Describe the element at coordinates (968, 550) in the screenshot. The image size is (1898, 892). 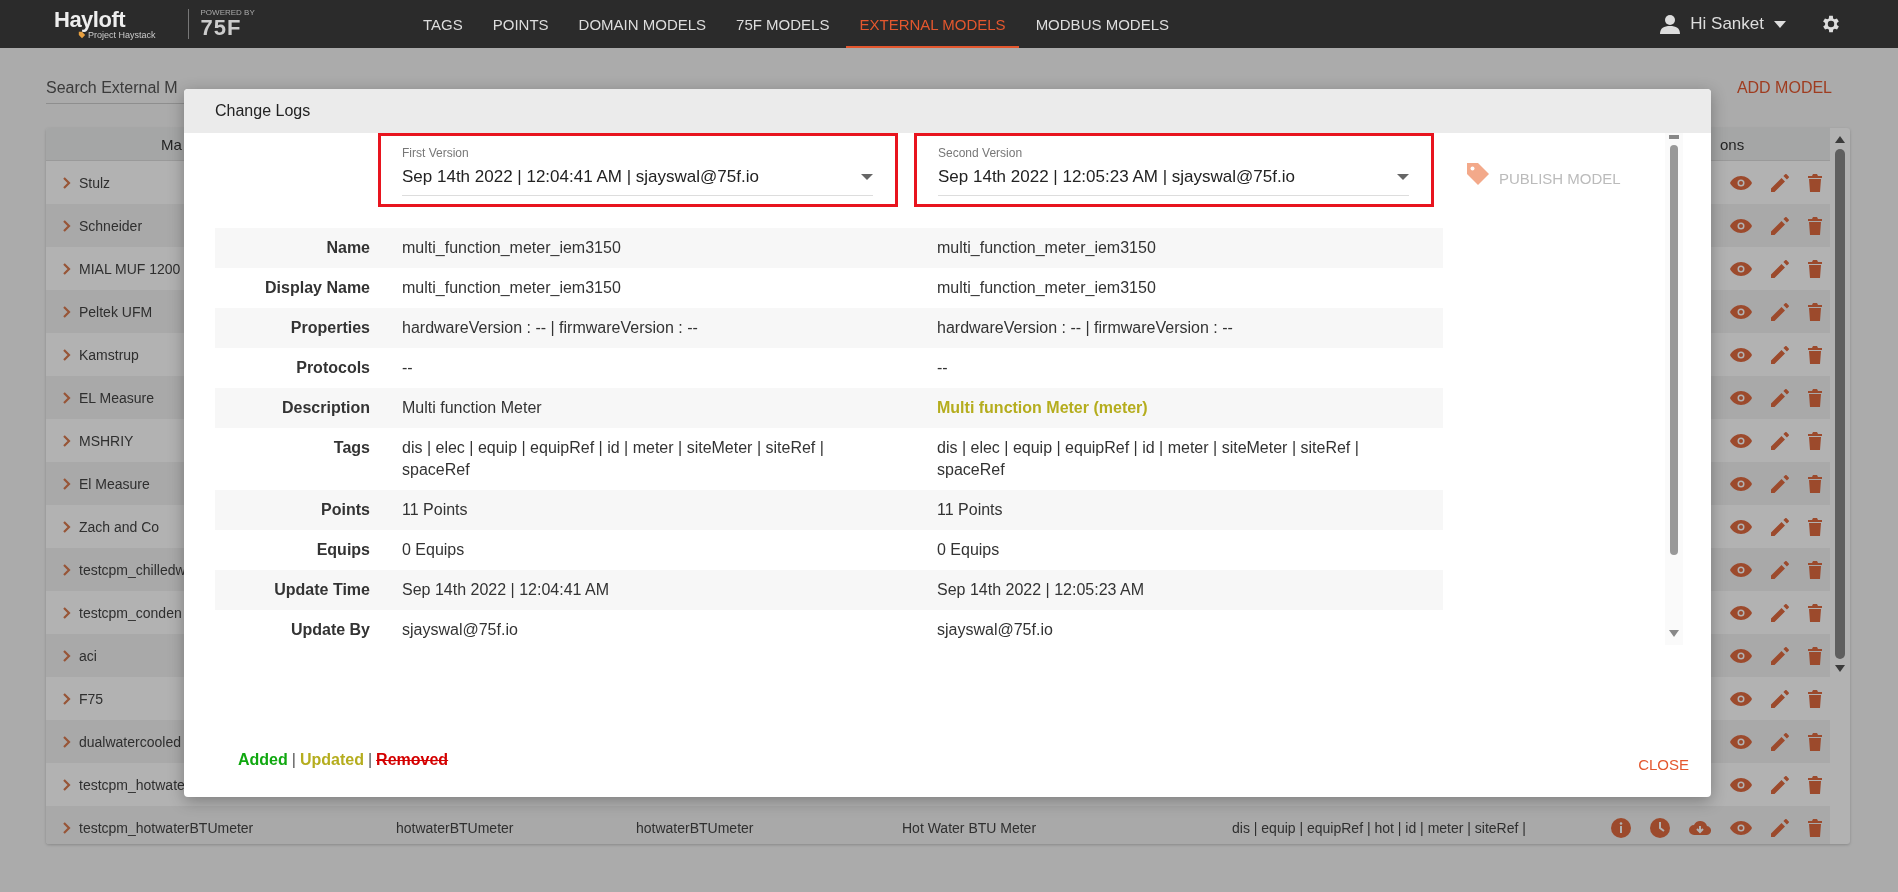
I see `second-version-value: 0 Equips` at that location.